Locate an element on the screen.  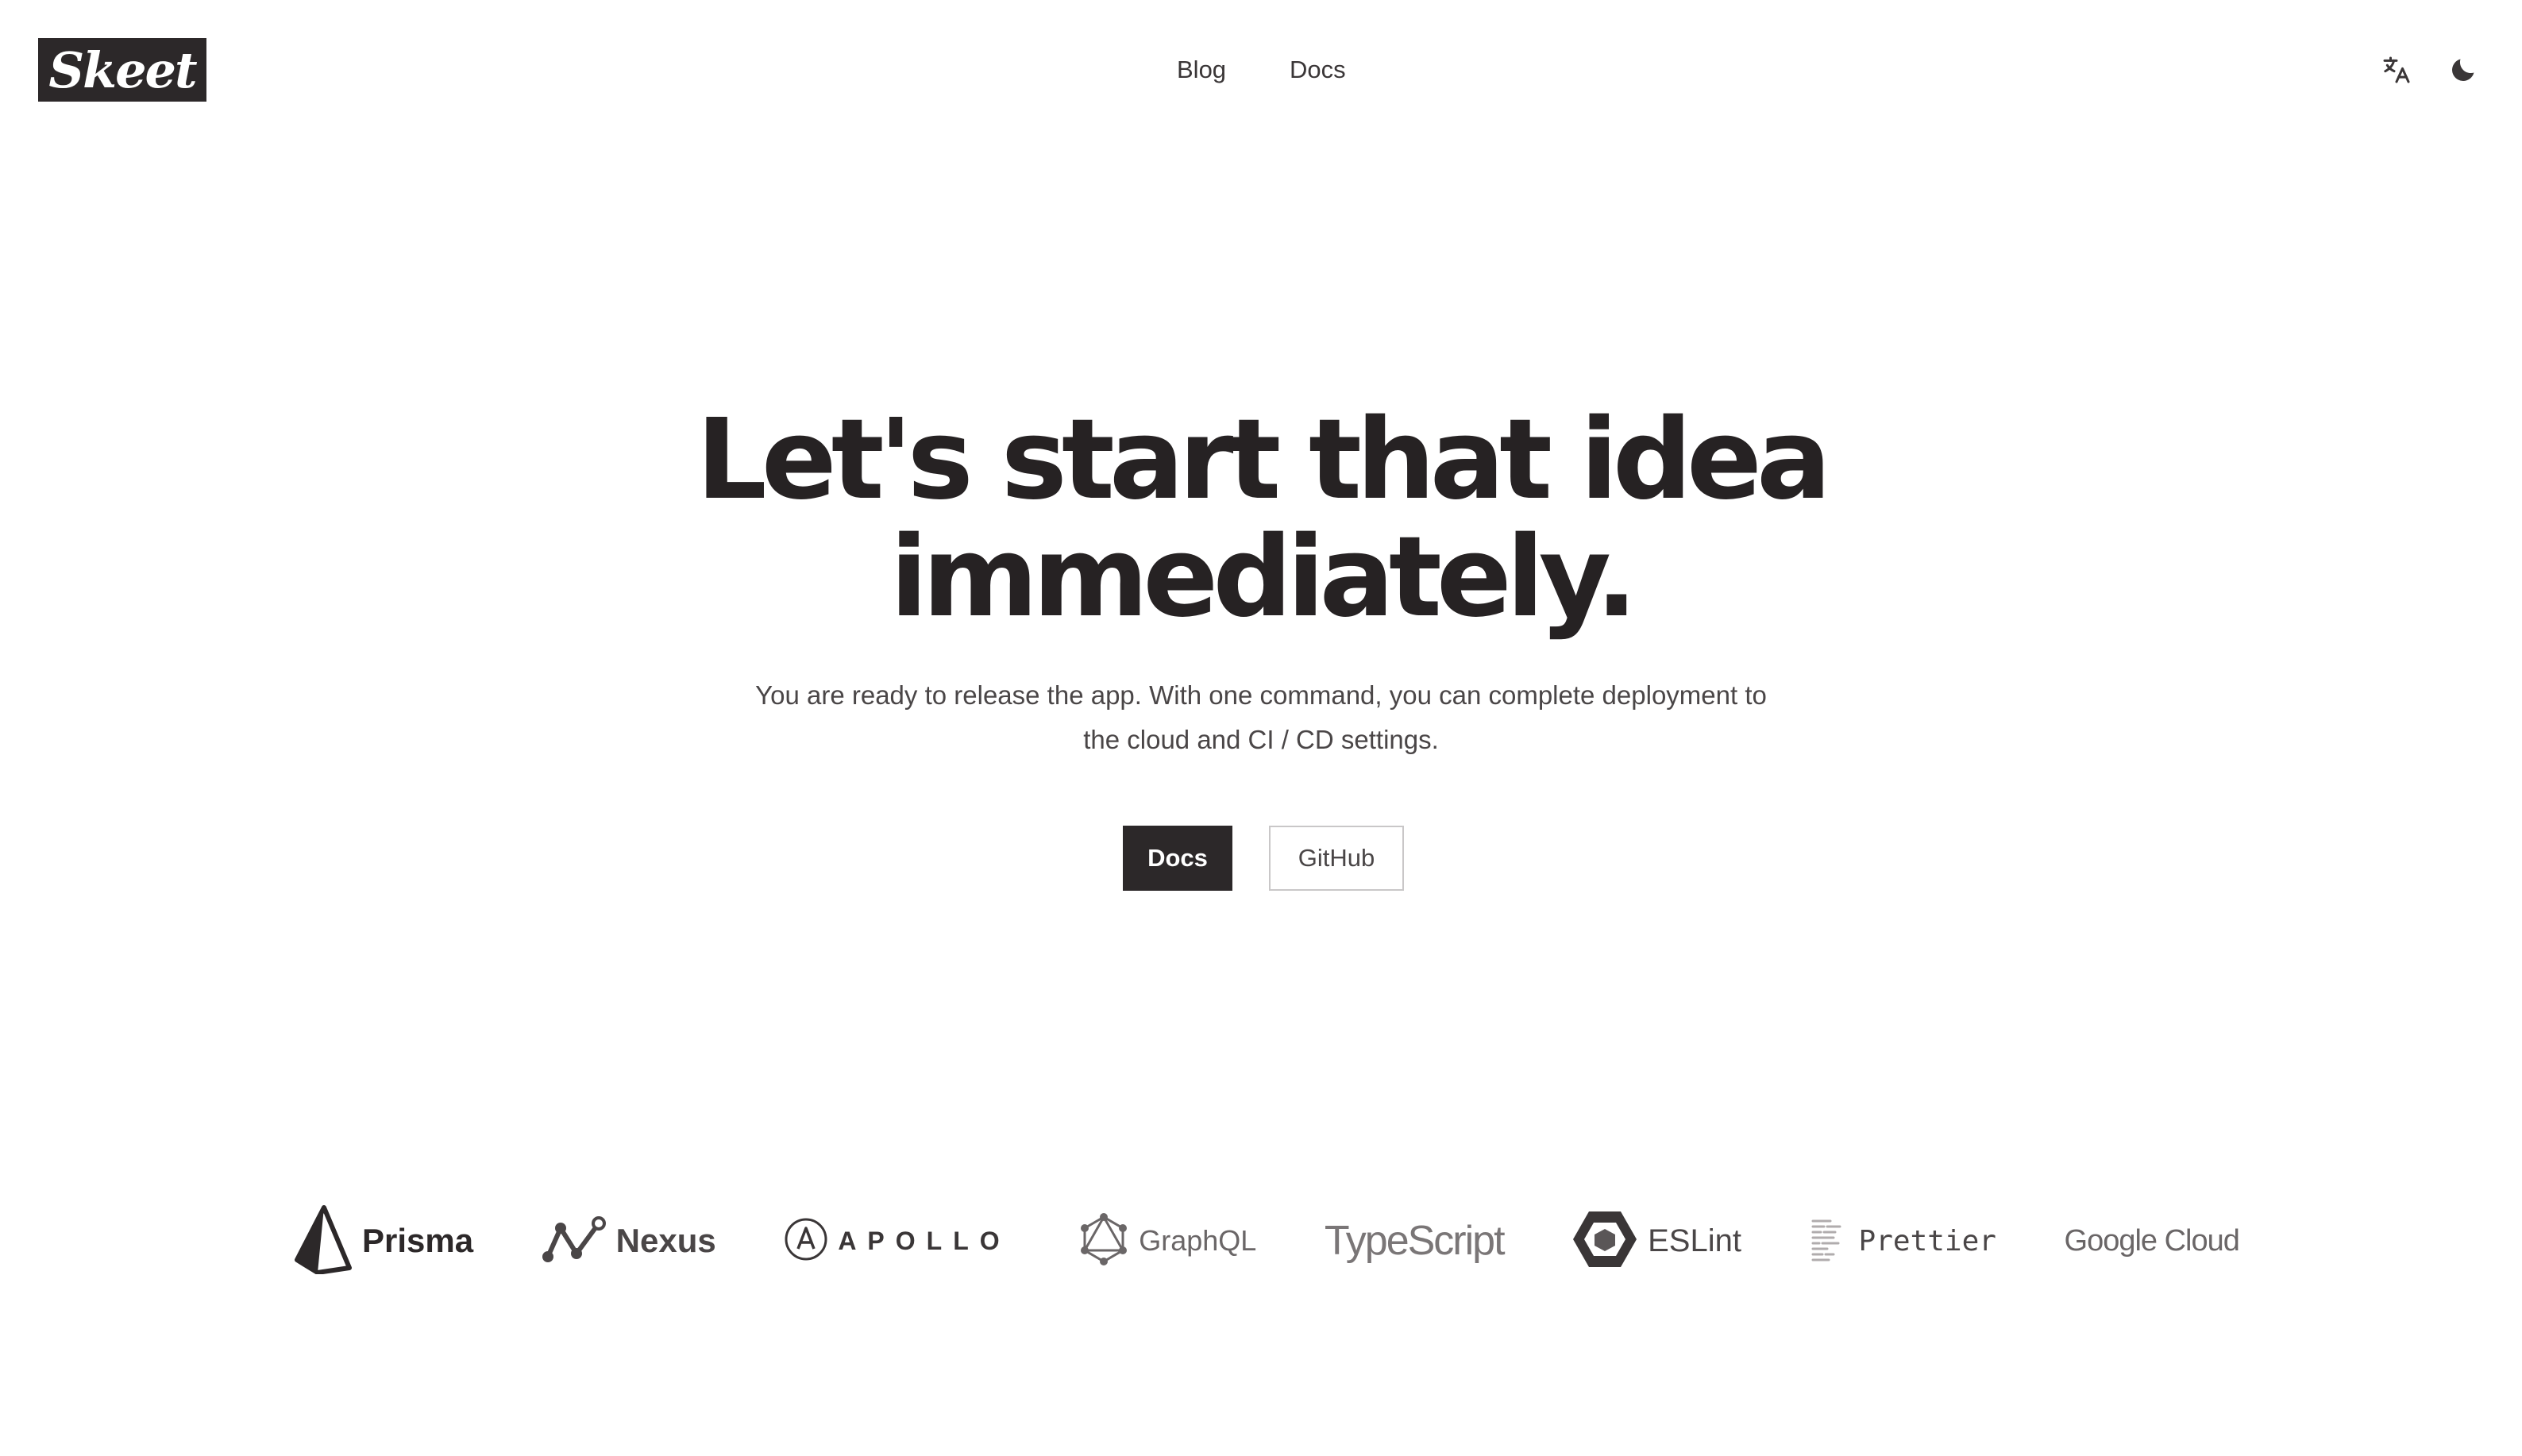
logo-typescript-label: TypeScript is located at coordinates (1415, 1241).